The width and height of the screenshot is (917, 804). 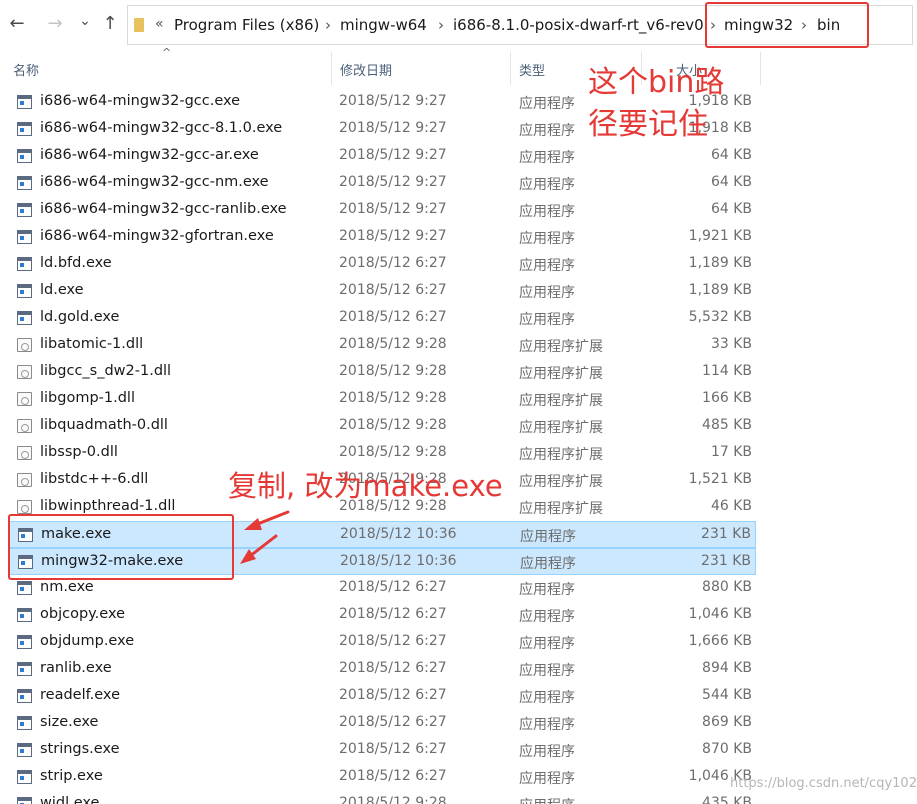 I want to click on file-name: objcopy.exe, so click(x=82, y=614).